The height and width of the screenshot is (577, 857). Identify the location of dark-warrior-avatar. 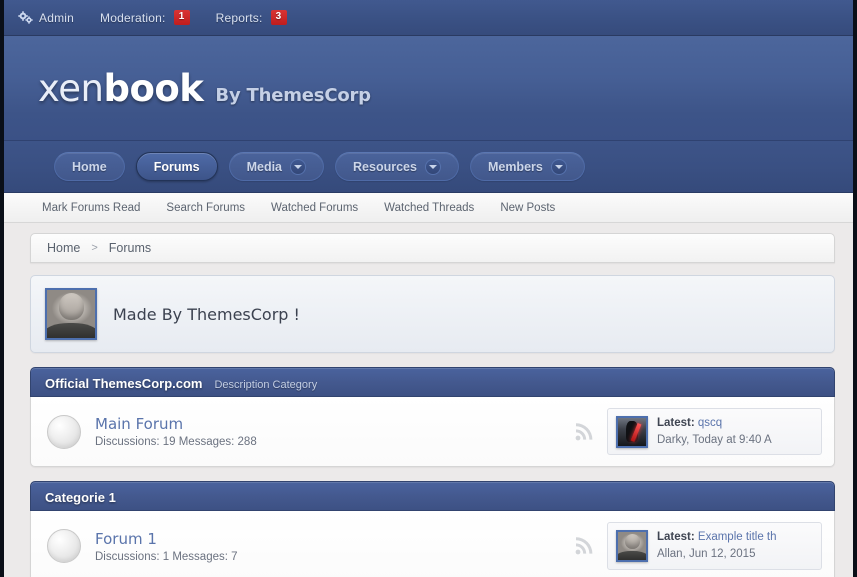
(632, 431).